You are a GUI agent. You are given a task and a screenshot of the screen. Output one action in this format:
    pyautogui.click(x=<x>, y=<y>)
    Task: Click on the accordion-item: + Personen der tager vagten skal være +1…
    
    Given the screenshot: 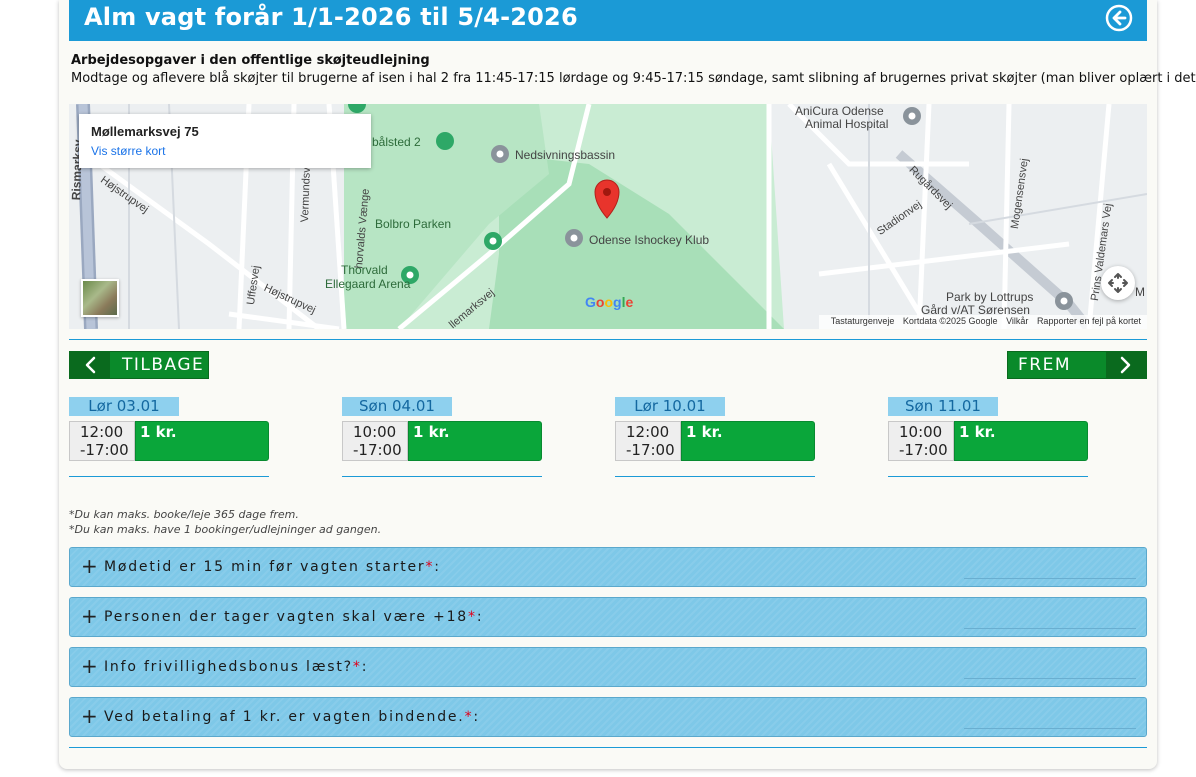 What is the action you would take?
    pyautogui.click(x=608, y=617)
    